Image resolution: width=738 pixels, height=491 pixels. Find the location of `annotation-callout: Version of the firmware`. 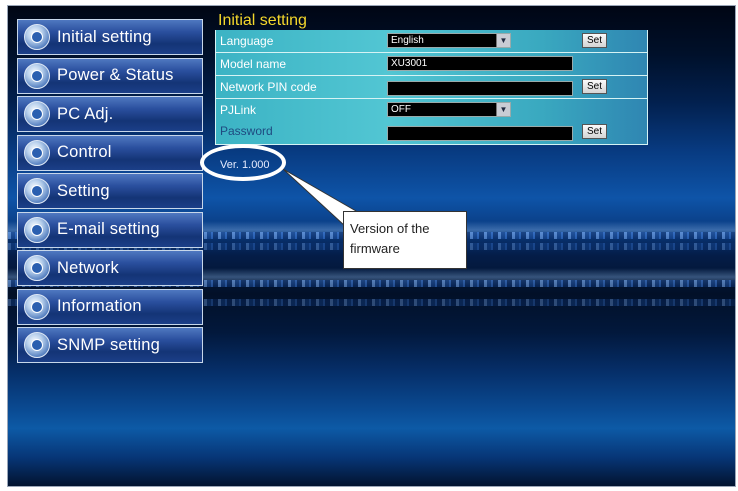

annotation-callout: Version of the firmware is located at coordinates (405, 240).